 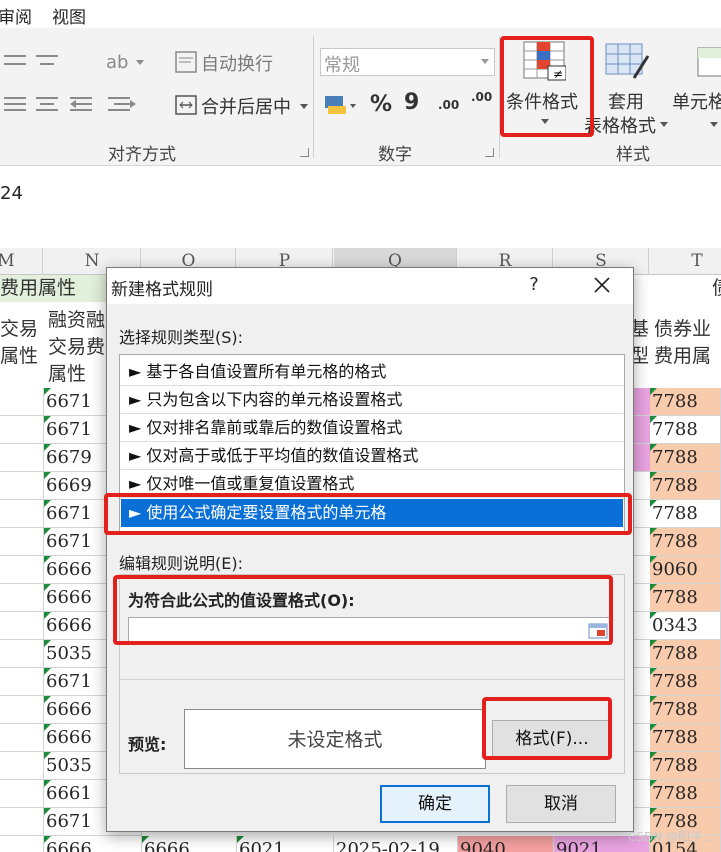 I want to click on ok-button: 确定, so click(x=435, y=804).